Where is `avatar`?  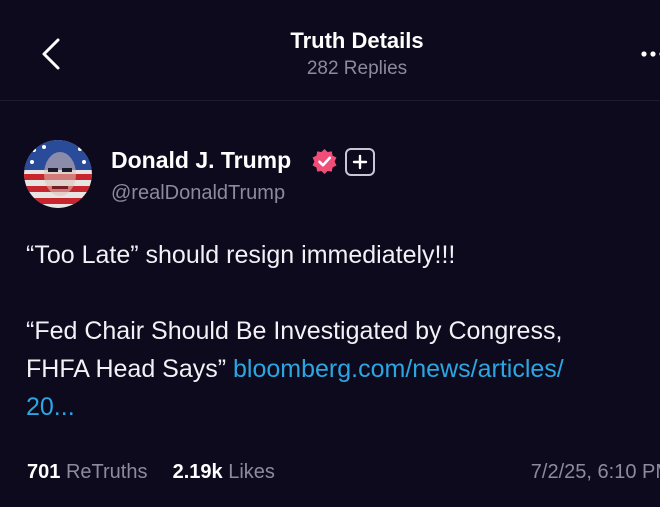
avatar is located at coordinates (58, 174).